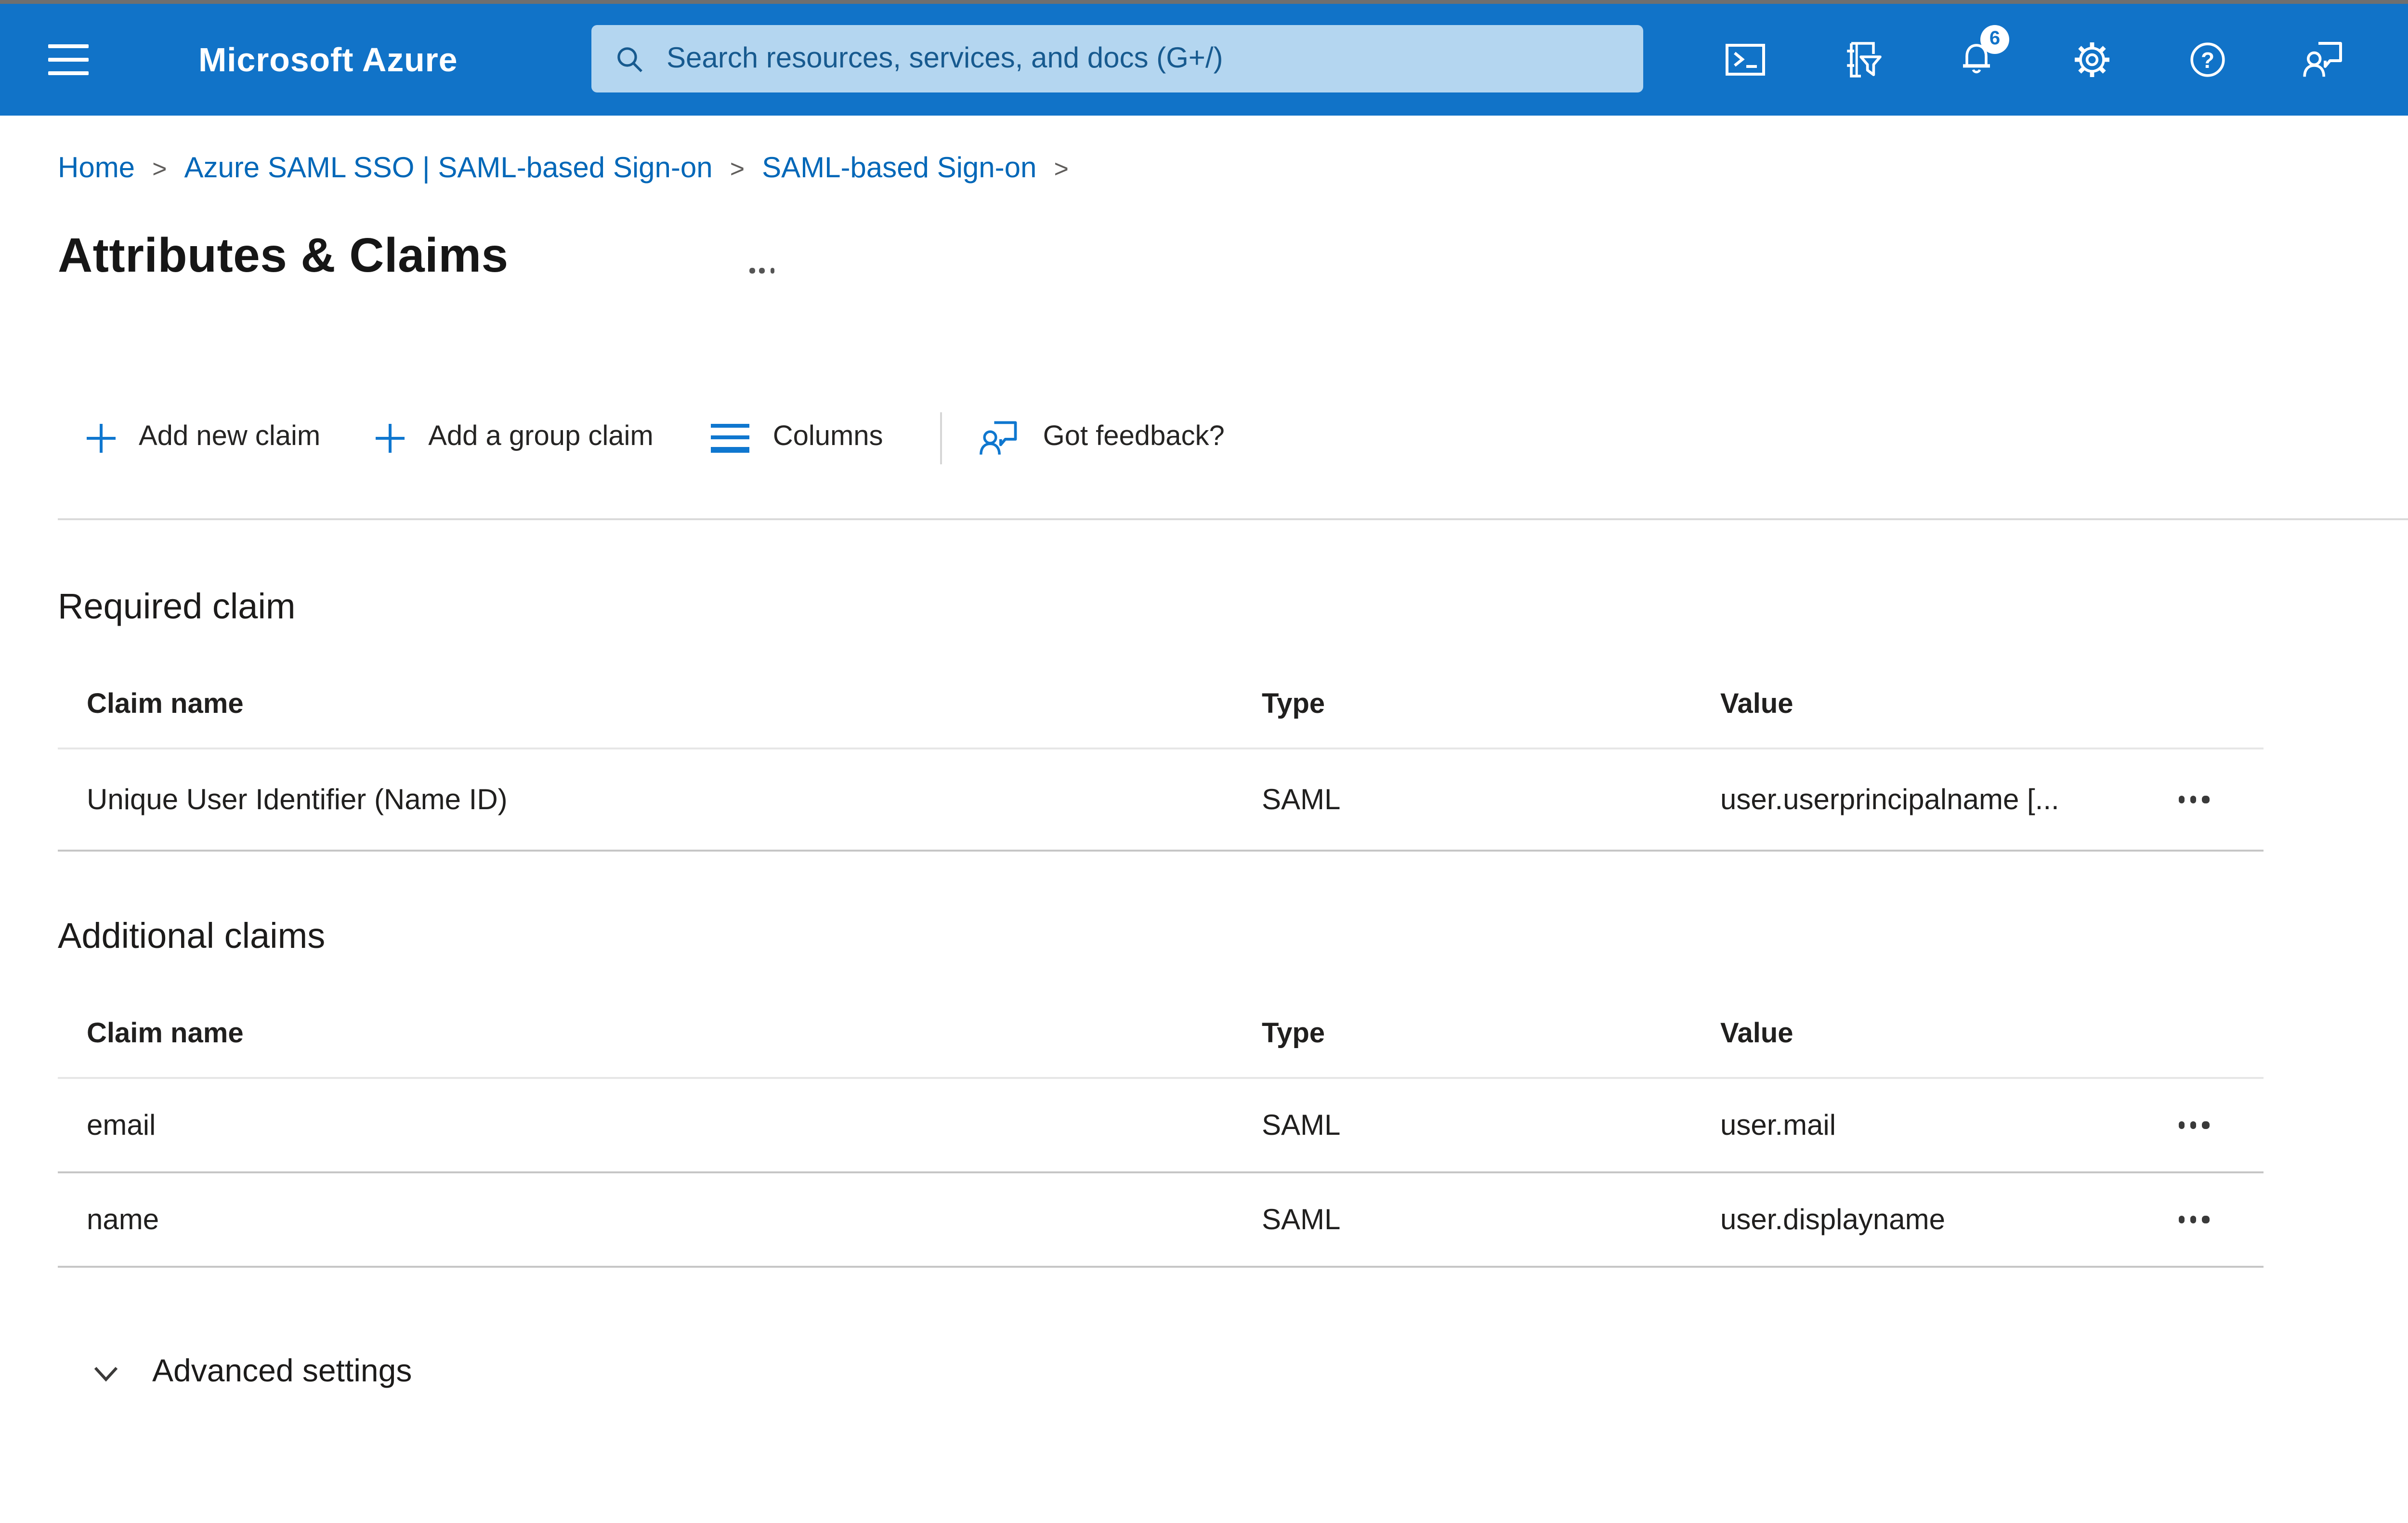  Describe the element at coordinates (765, 270) in the screenshot. I see `title-context-menu-button` at that location.